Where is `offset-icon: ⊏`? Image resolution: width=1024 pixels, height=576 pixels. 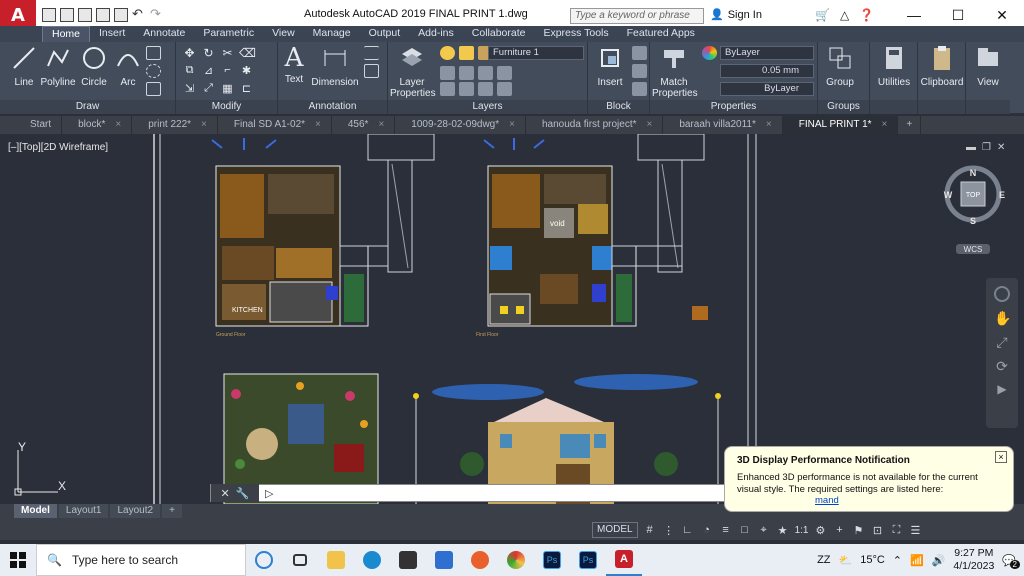
offset-icon: ⊏ is located at coordinates (246, 89).